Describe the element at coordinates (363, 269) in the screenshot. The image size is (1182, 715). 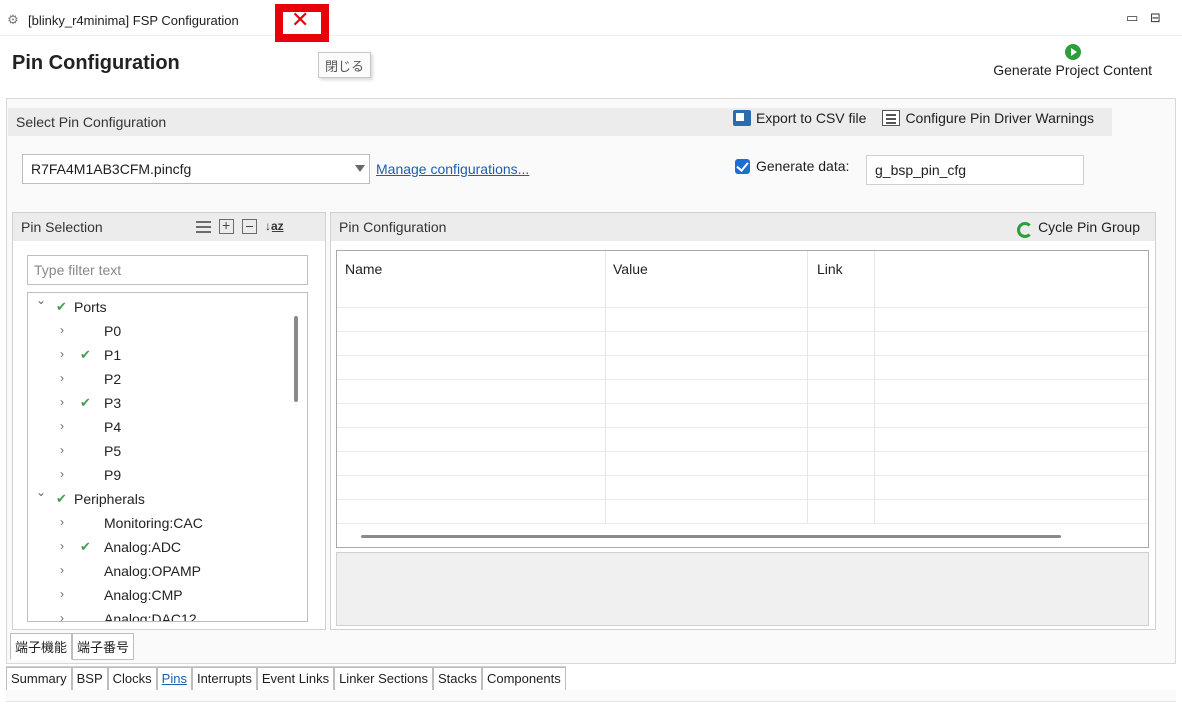
I see `column-header-name: Name` at that location.